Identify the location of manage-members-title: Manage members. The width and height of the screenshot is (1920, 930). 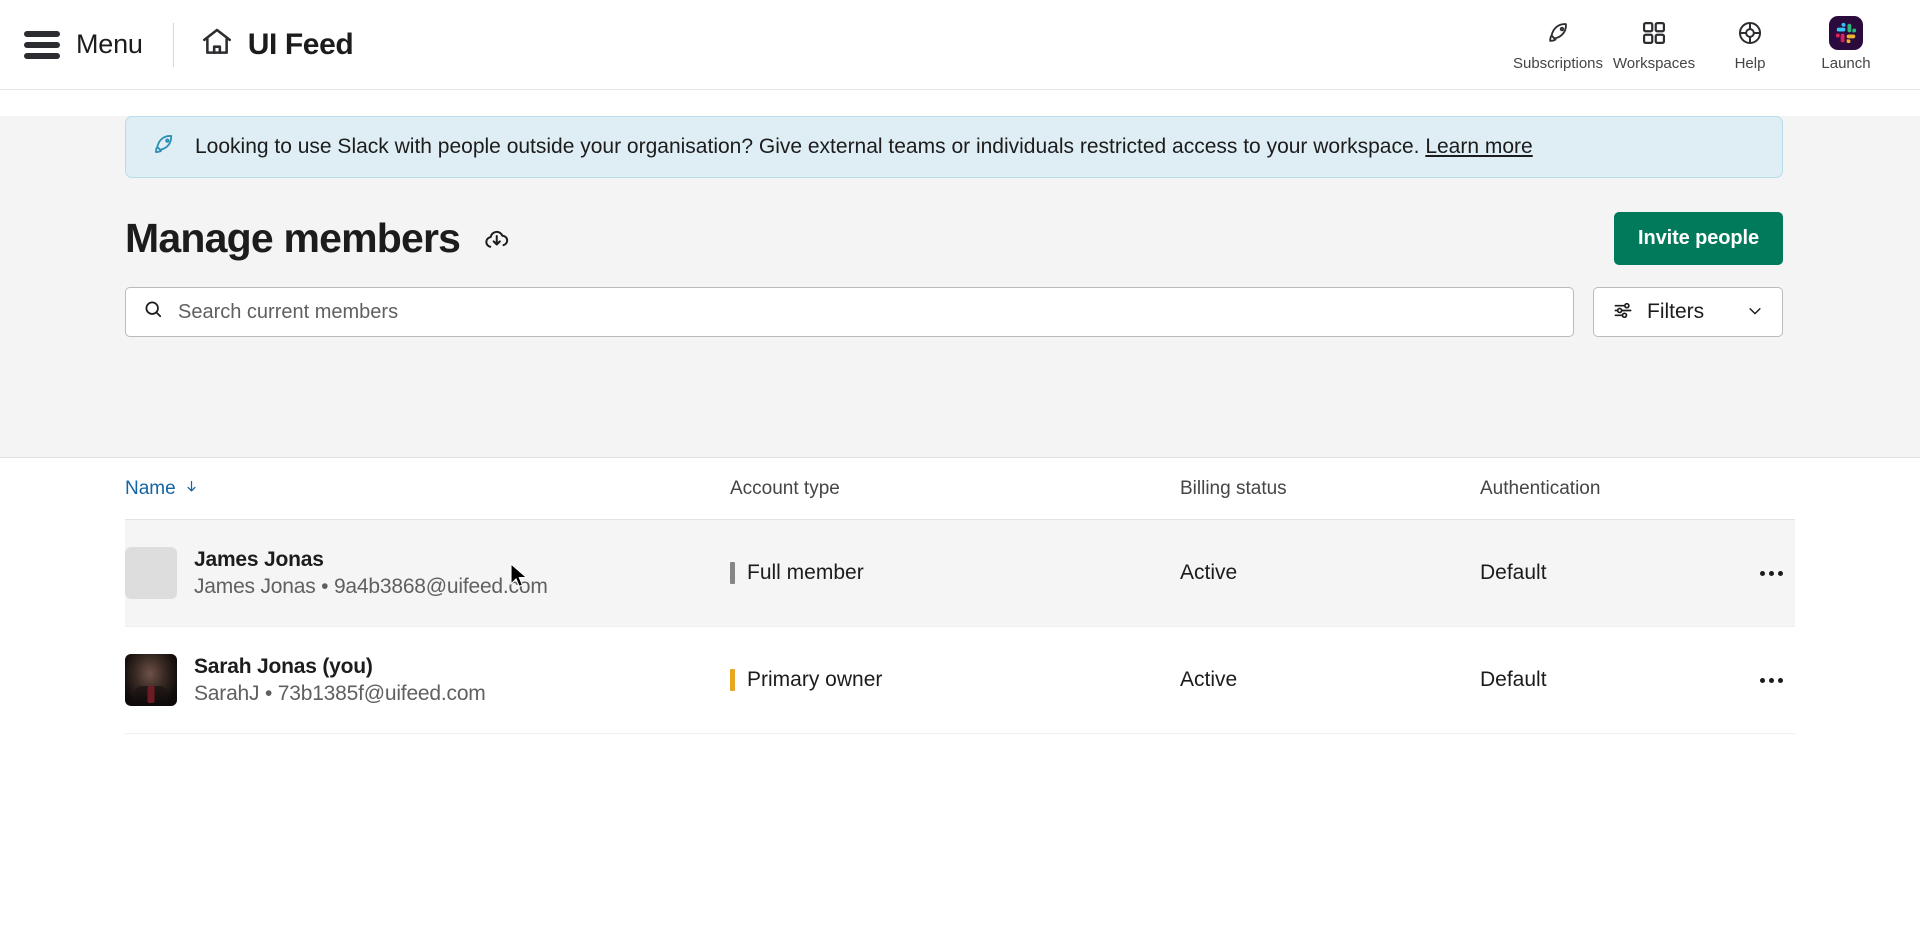
(293, 238).